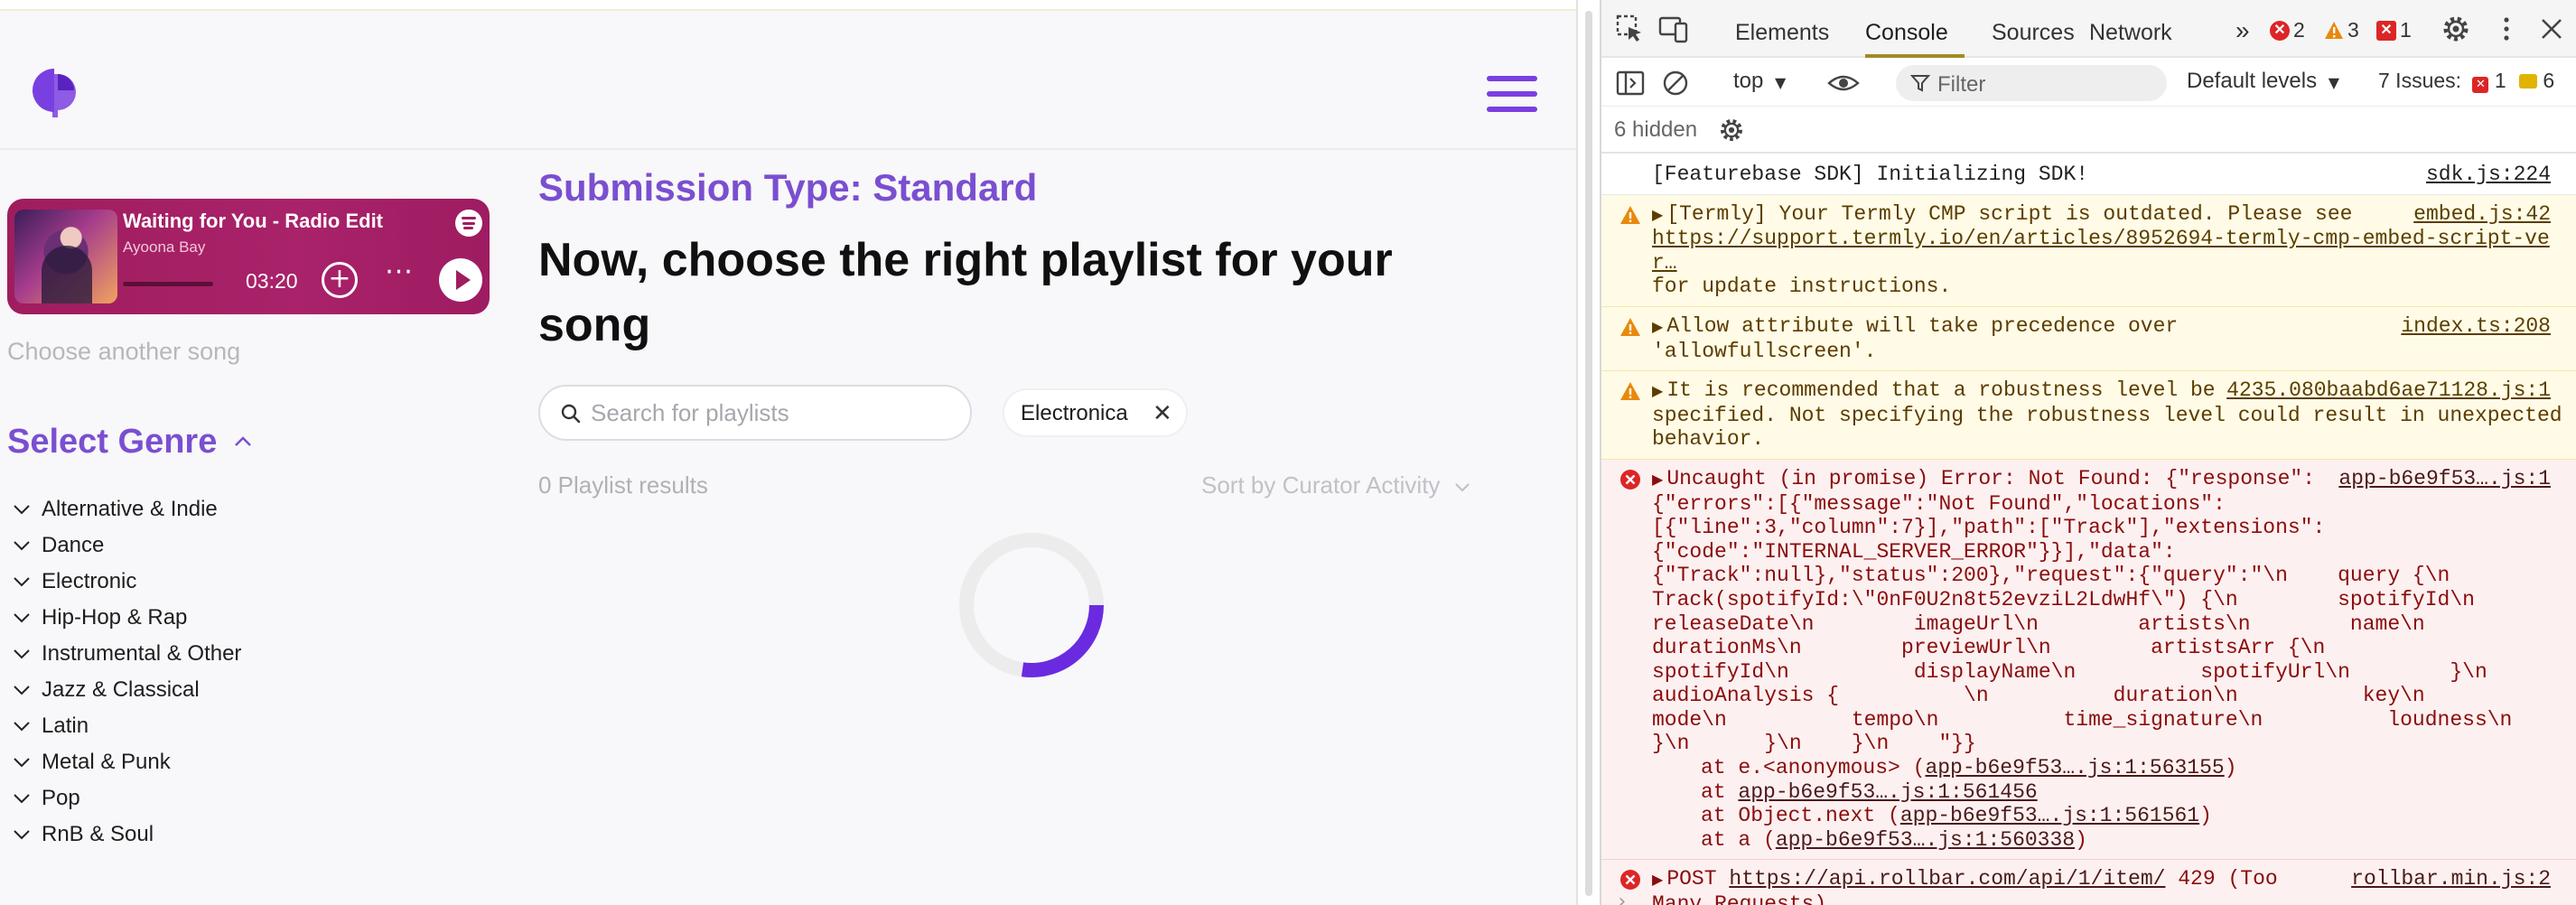 The image size is (2576, 905). I want to click on error-icon: ✕, so click(2280, 31).